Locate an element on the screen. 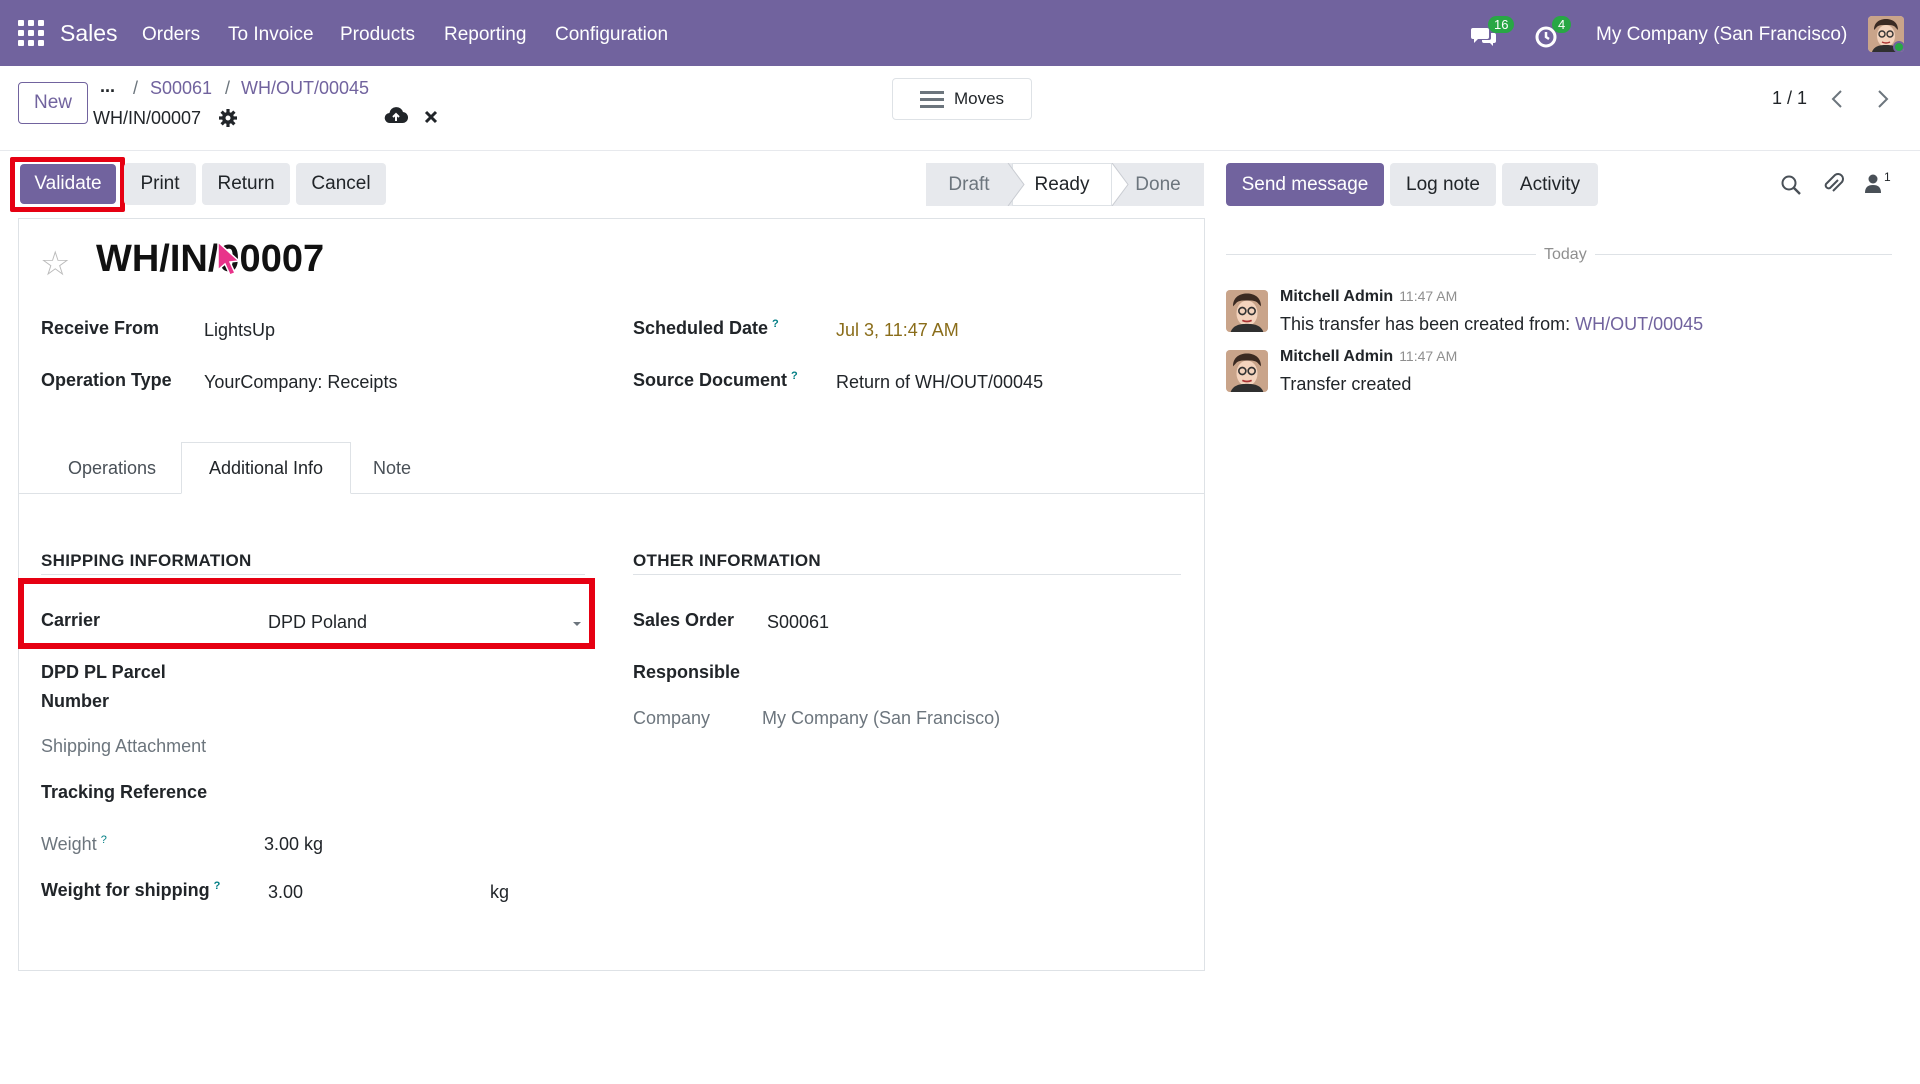 This screenshot has width=1920, height=1084. shipping-section-title: SHIPPING INFORMATION is located at coordinates (146, 560).